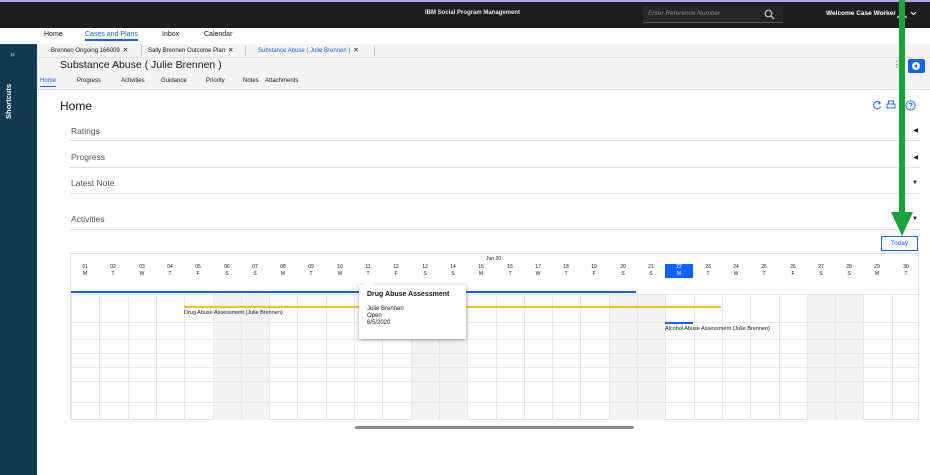  I want to click on day-header: 21 S, so click(651, 271).